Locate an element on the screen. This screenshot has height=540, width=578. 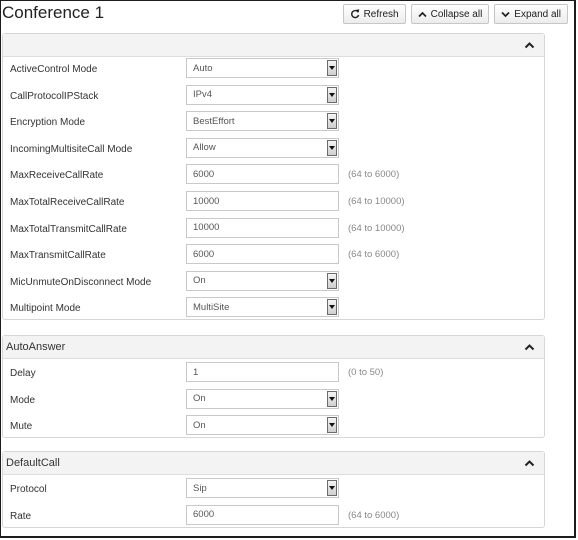
maxtransmitcallrate-input: 6000 is located at coordinates (262, 254).